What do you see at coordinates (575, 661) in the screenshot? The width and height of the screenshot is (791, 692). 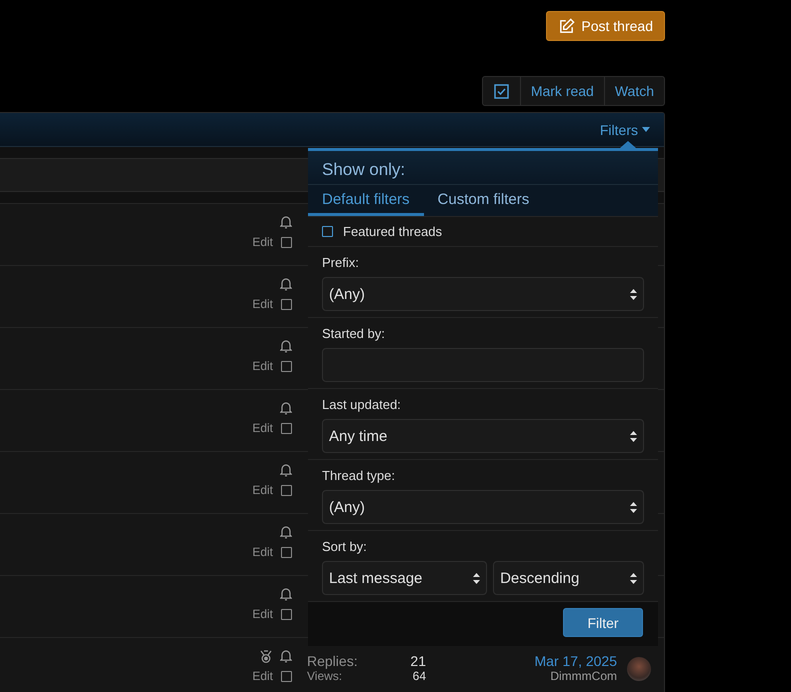 I see `last-post-date: Mar 17, 2025` at bounding box center [575, 661].